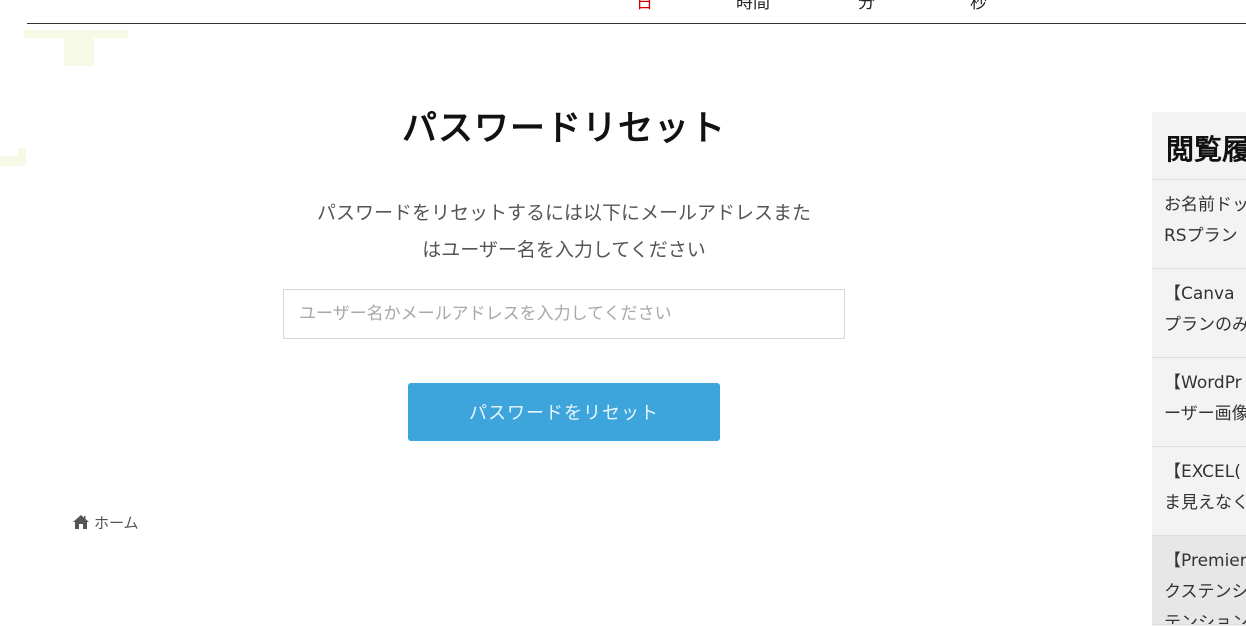  I want to click on breadcrumb: ホーム, so click(105, 522).